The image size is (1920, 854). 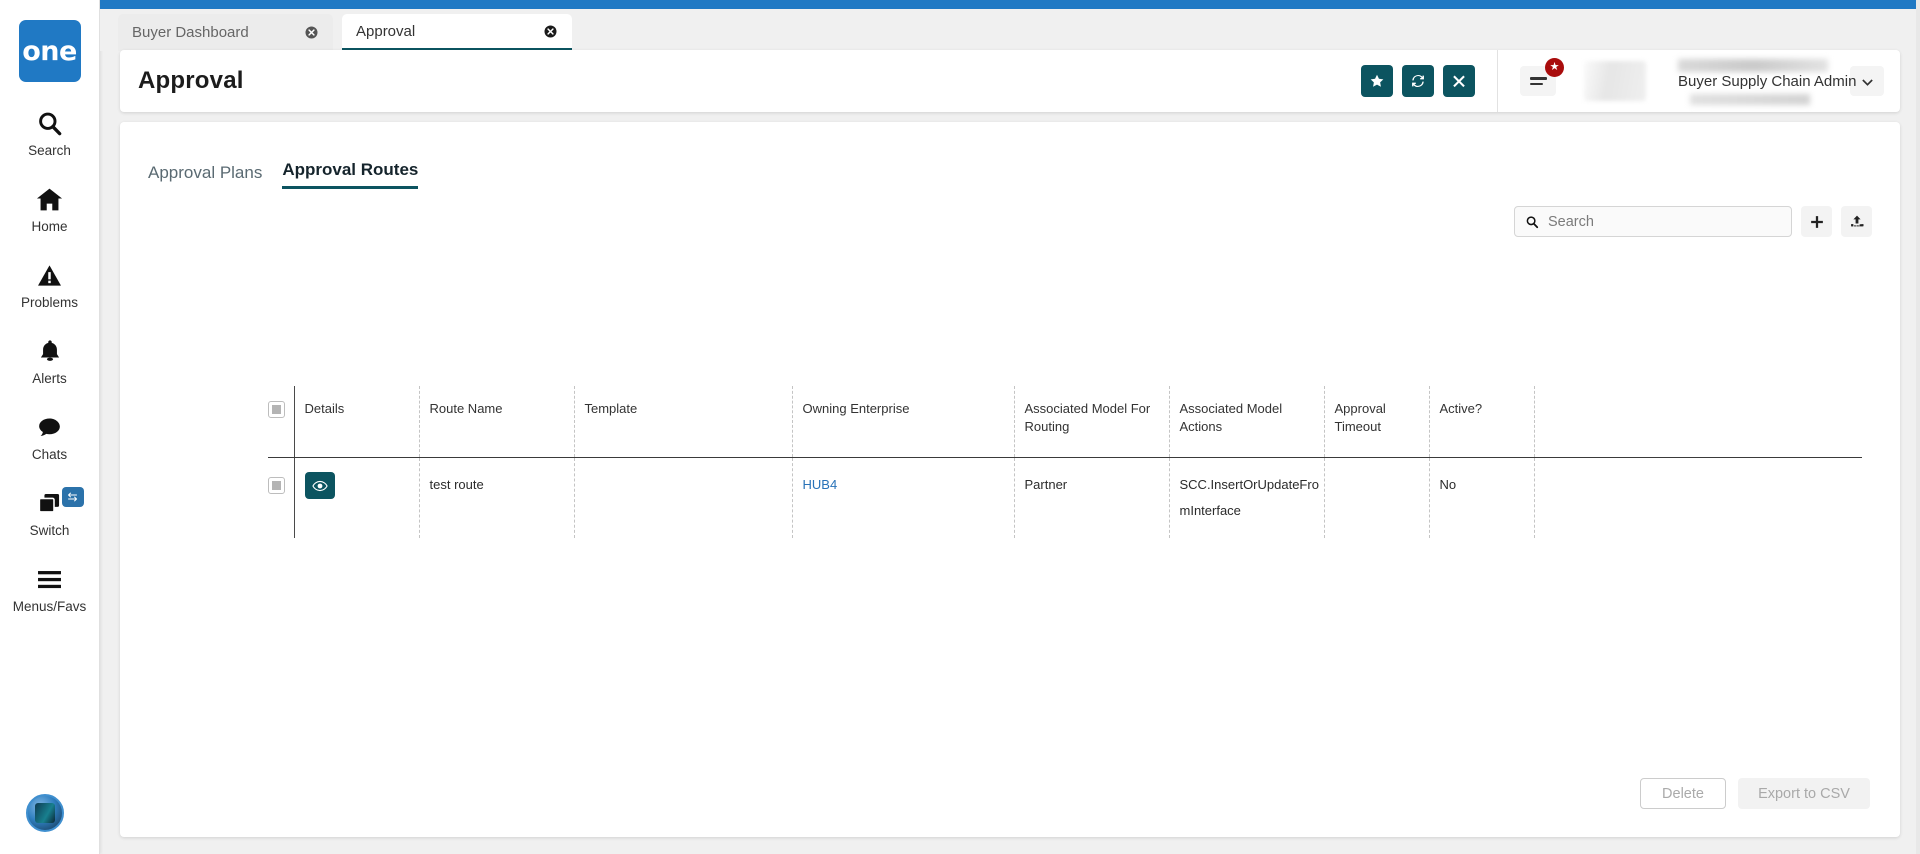 What do you see at coordinates (49, 150) in the screenshot?
I see `sidebar-label-search: Search` at bounding box center [49, 150].